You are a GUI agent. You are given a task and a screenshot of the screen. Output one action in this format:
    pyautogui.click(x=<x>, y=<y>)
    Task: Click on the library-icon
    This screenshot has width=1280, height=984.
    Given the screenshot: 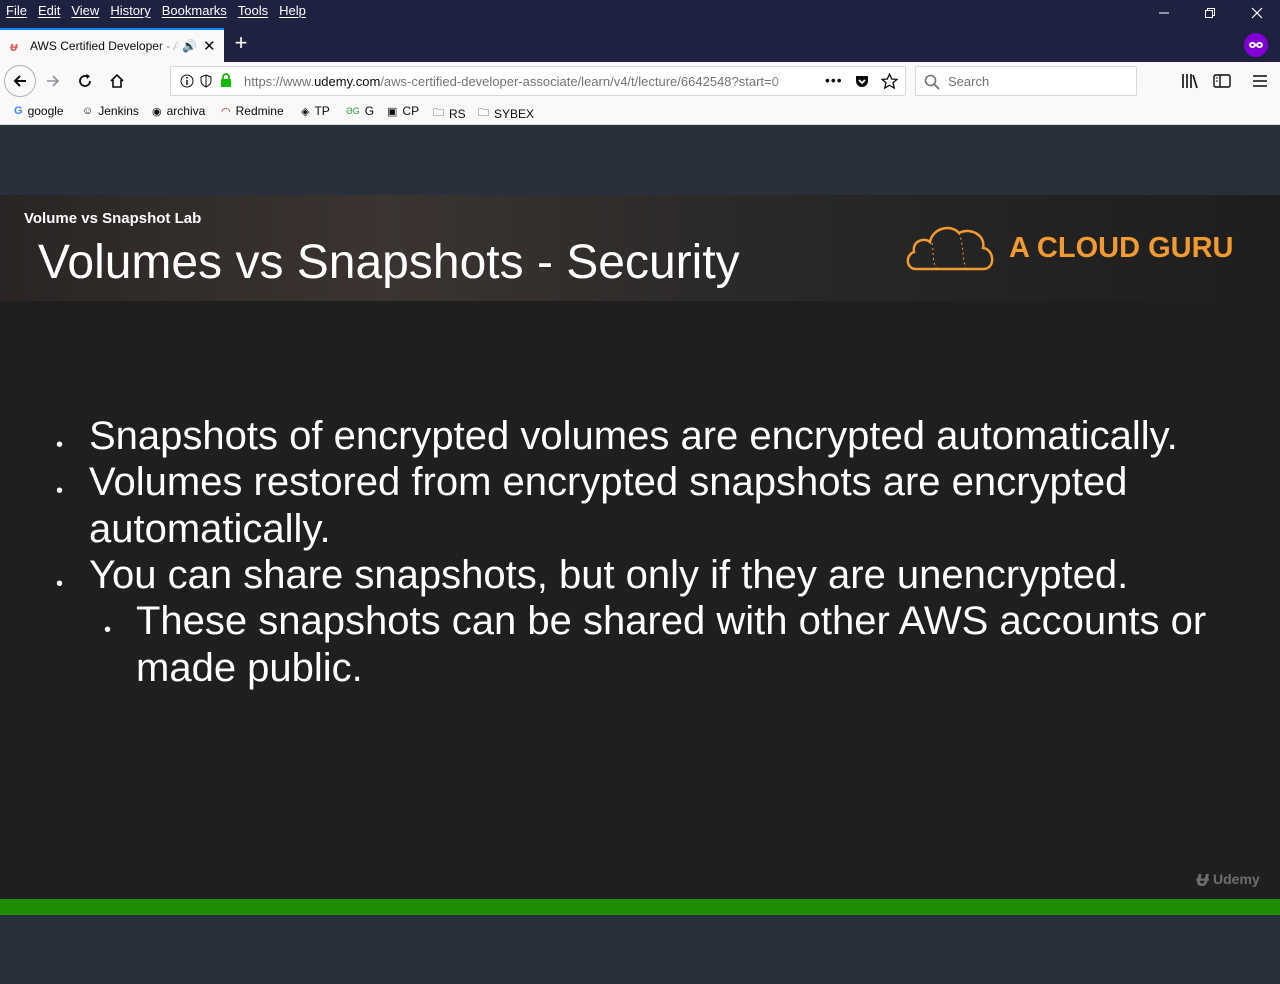 What is the action you would take?
    pyautogui.click(x=1190, y=81)
    